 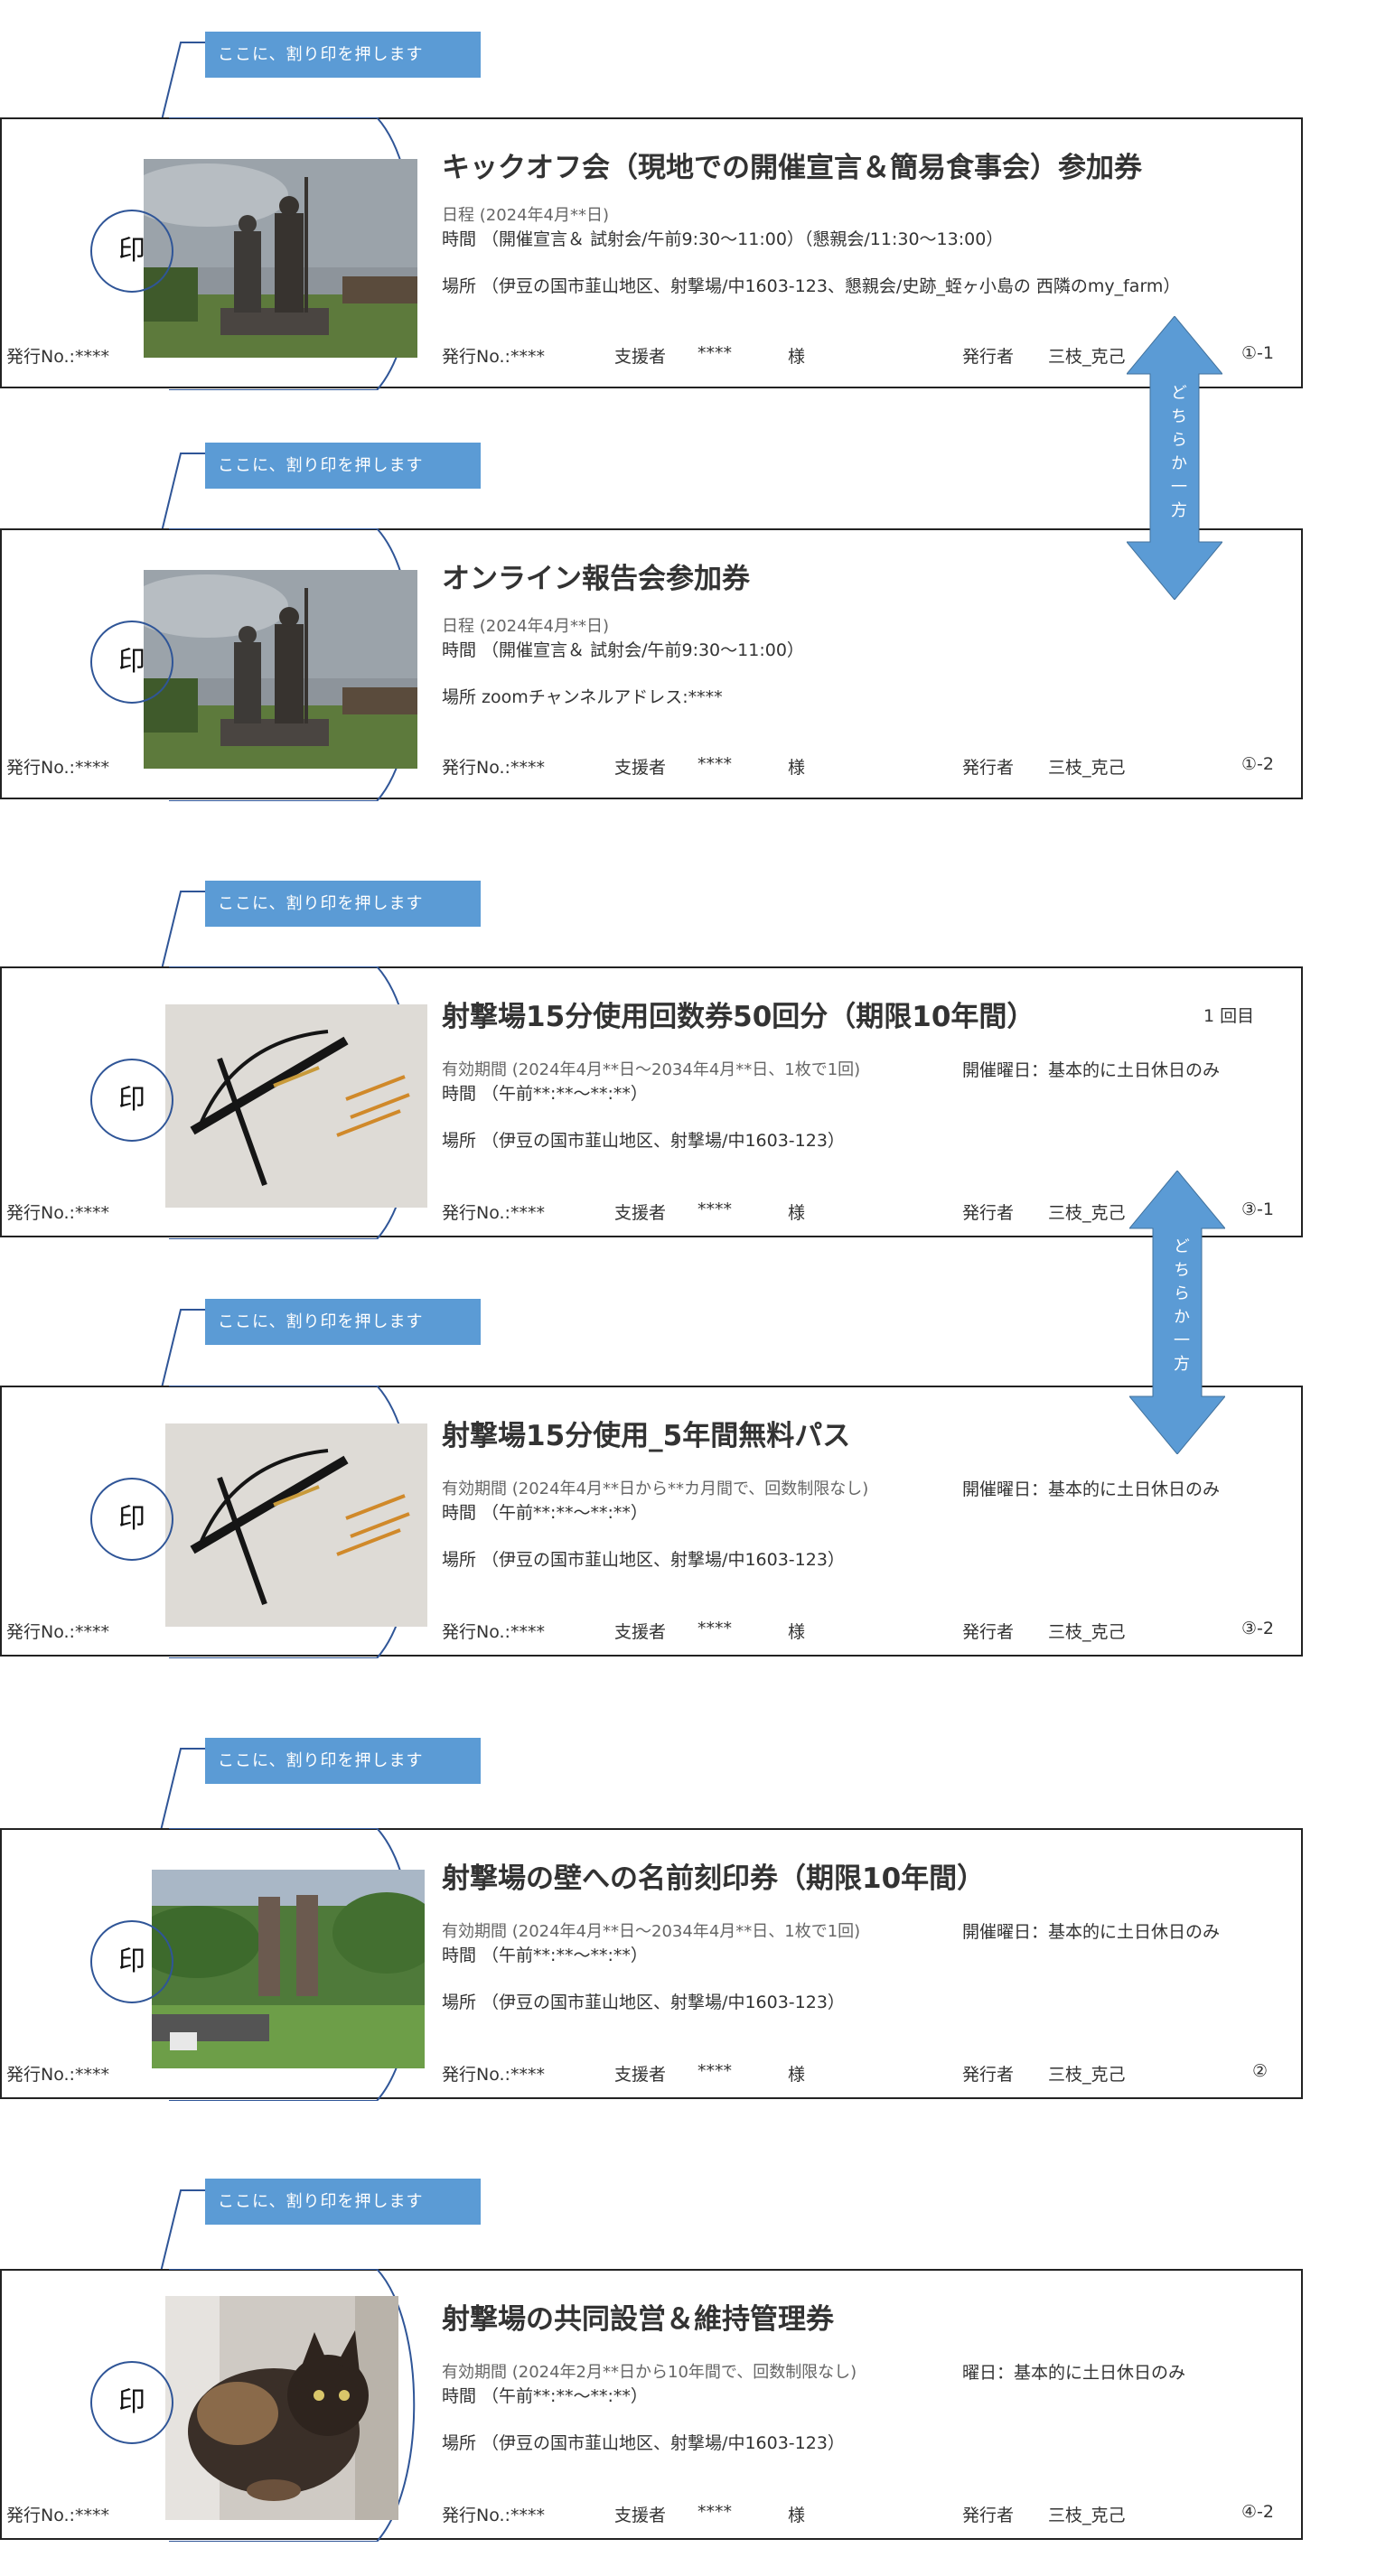 What do you see at coordinates (596, 579) in the screenshot?
I see `ticket-title: オンライン報告会参加券` at bounding box center [596, 579].